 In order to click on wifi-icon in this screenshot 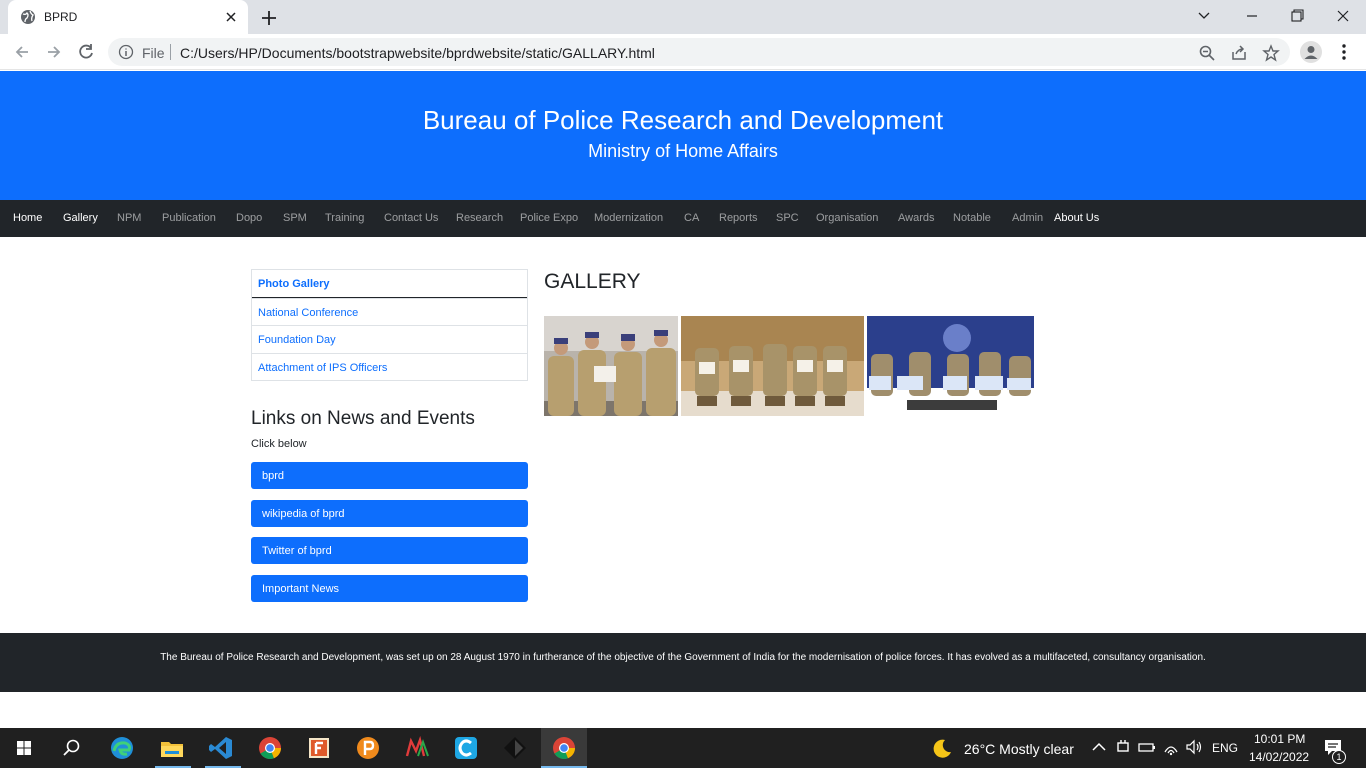, I will do `click(1171, 747)`.